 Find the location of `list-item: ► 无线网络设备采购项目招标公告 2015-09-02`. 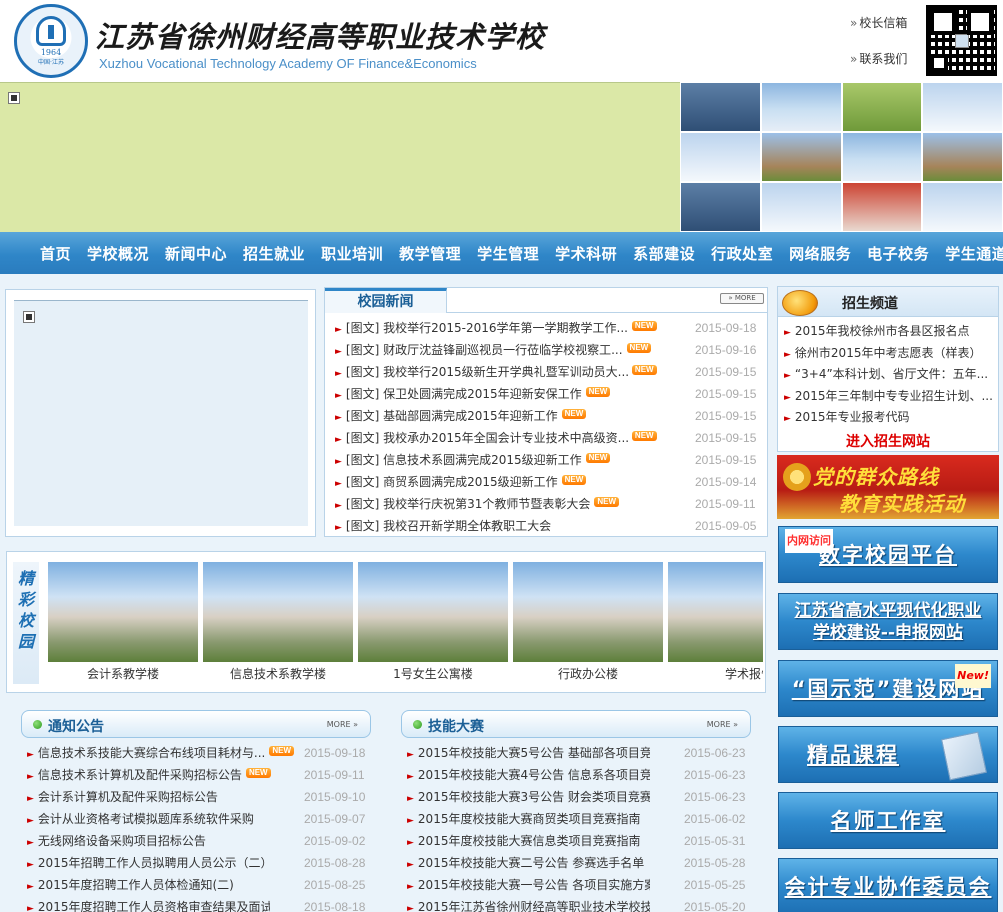

list-item: ► 无线网络设备采购项目招标公告 2015-09-02 is located at coordinates (199, 841).